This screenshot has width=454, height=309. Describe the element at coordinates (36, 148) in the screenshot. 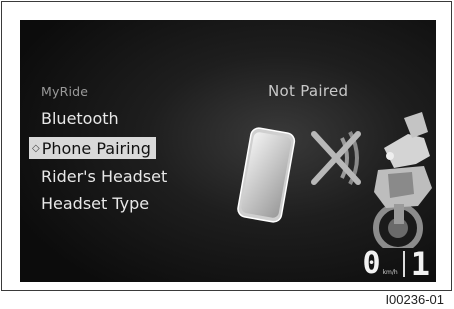

I see `diamond-outline-icon: ◇` at that location.